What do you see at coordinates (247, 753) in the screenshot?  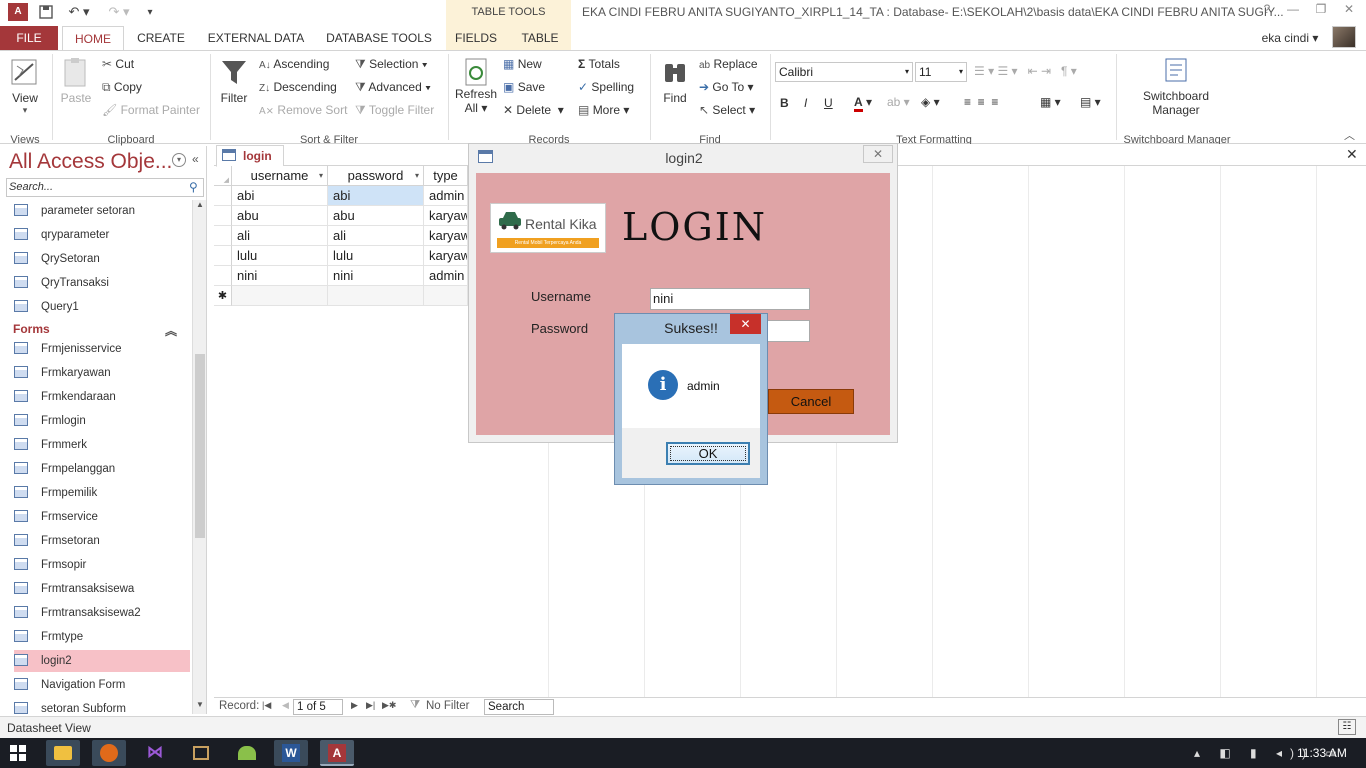 I see `android-icon` at bounding box center [247, 753].